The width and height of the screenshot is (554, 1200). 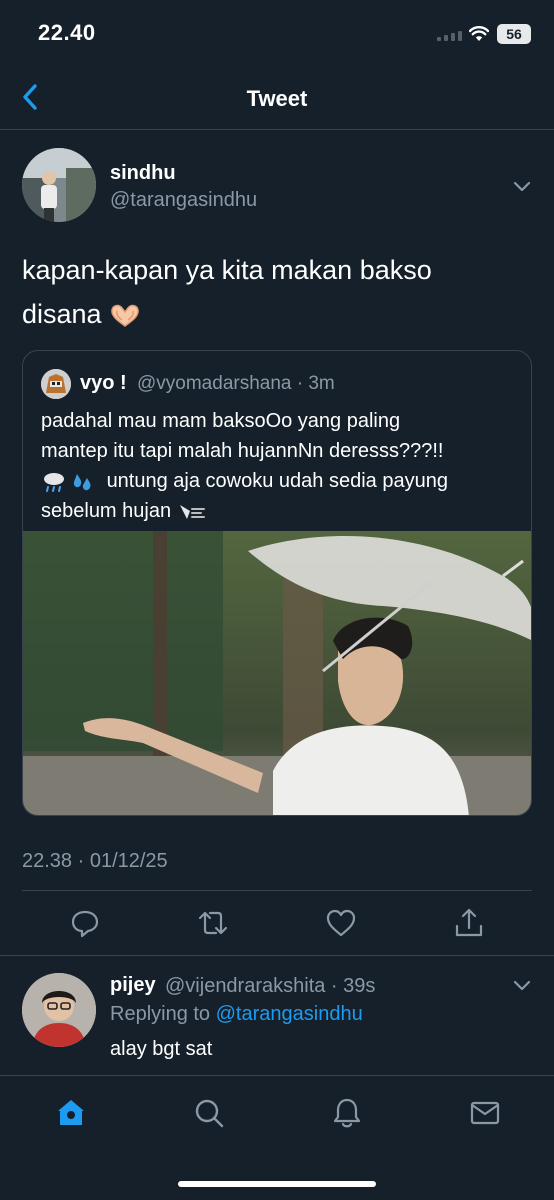 What do you see at coordinates (192, 511) in the screenshot?
I see `wind-face-emoji-icon` at bounding box center [192, 511].